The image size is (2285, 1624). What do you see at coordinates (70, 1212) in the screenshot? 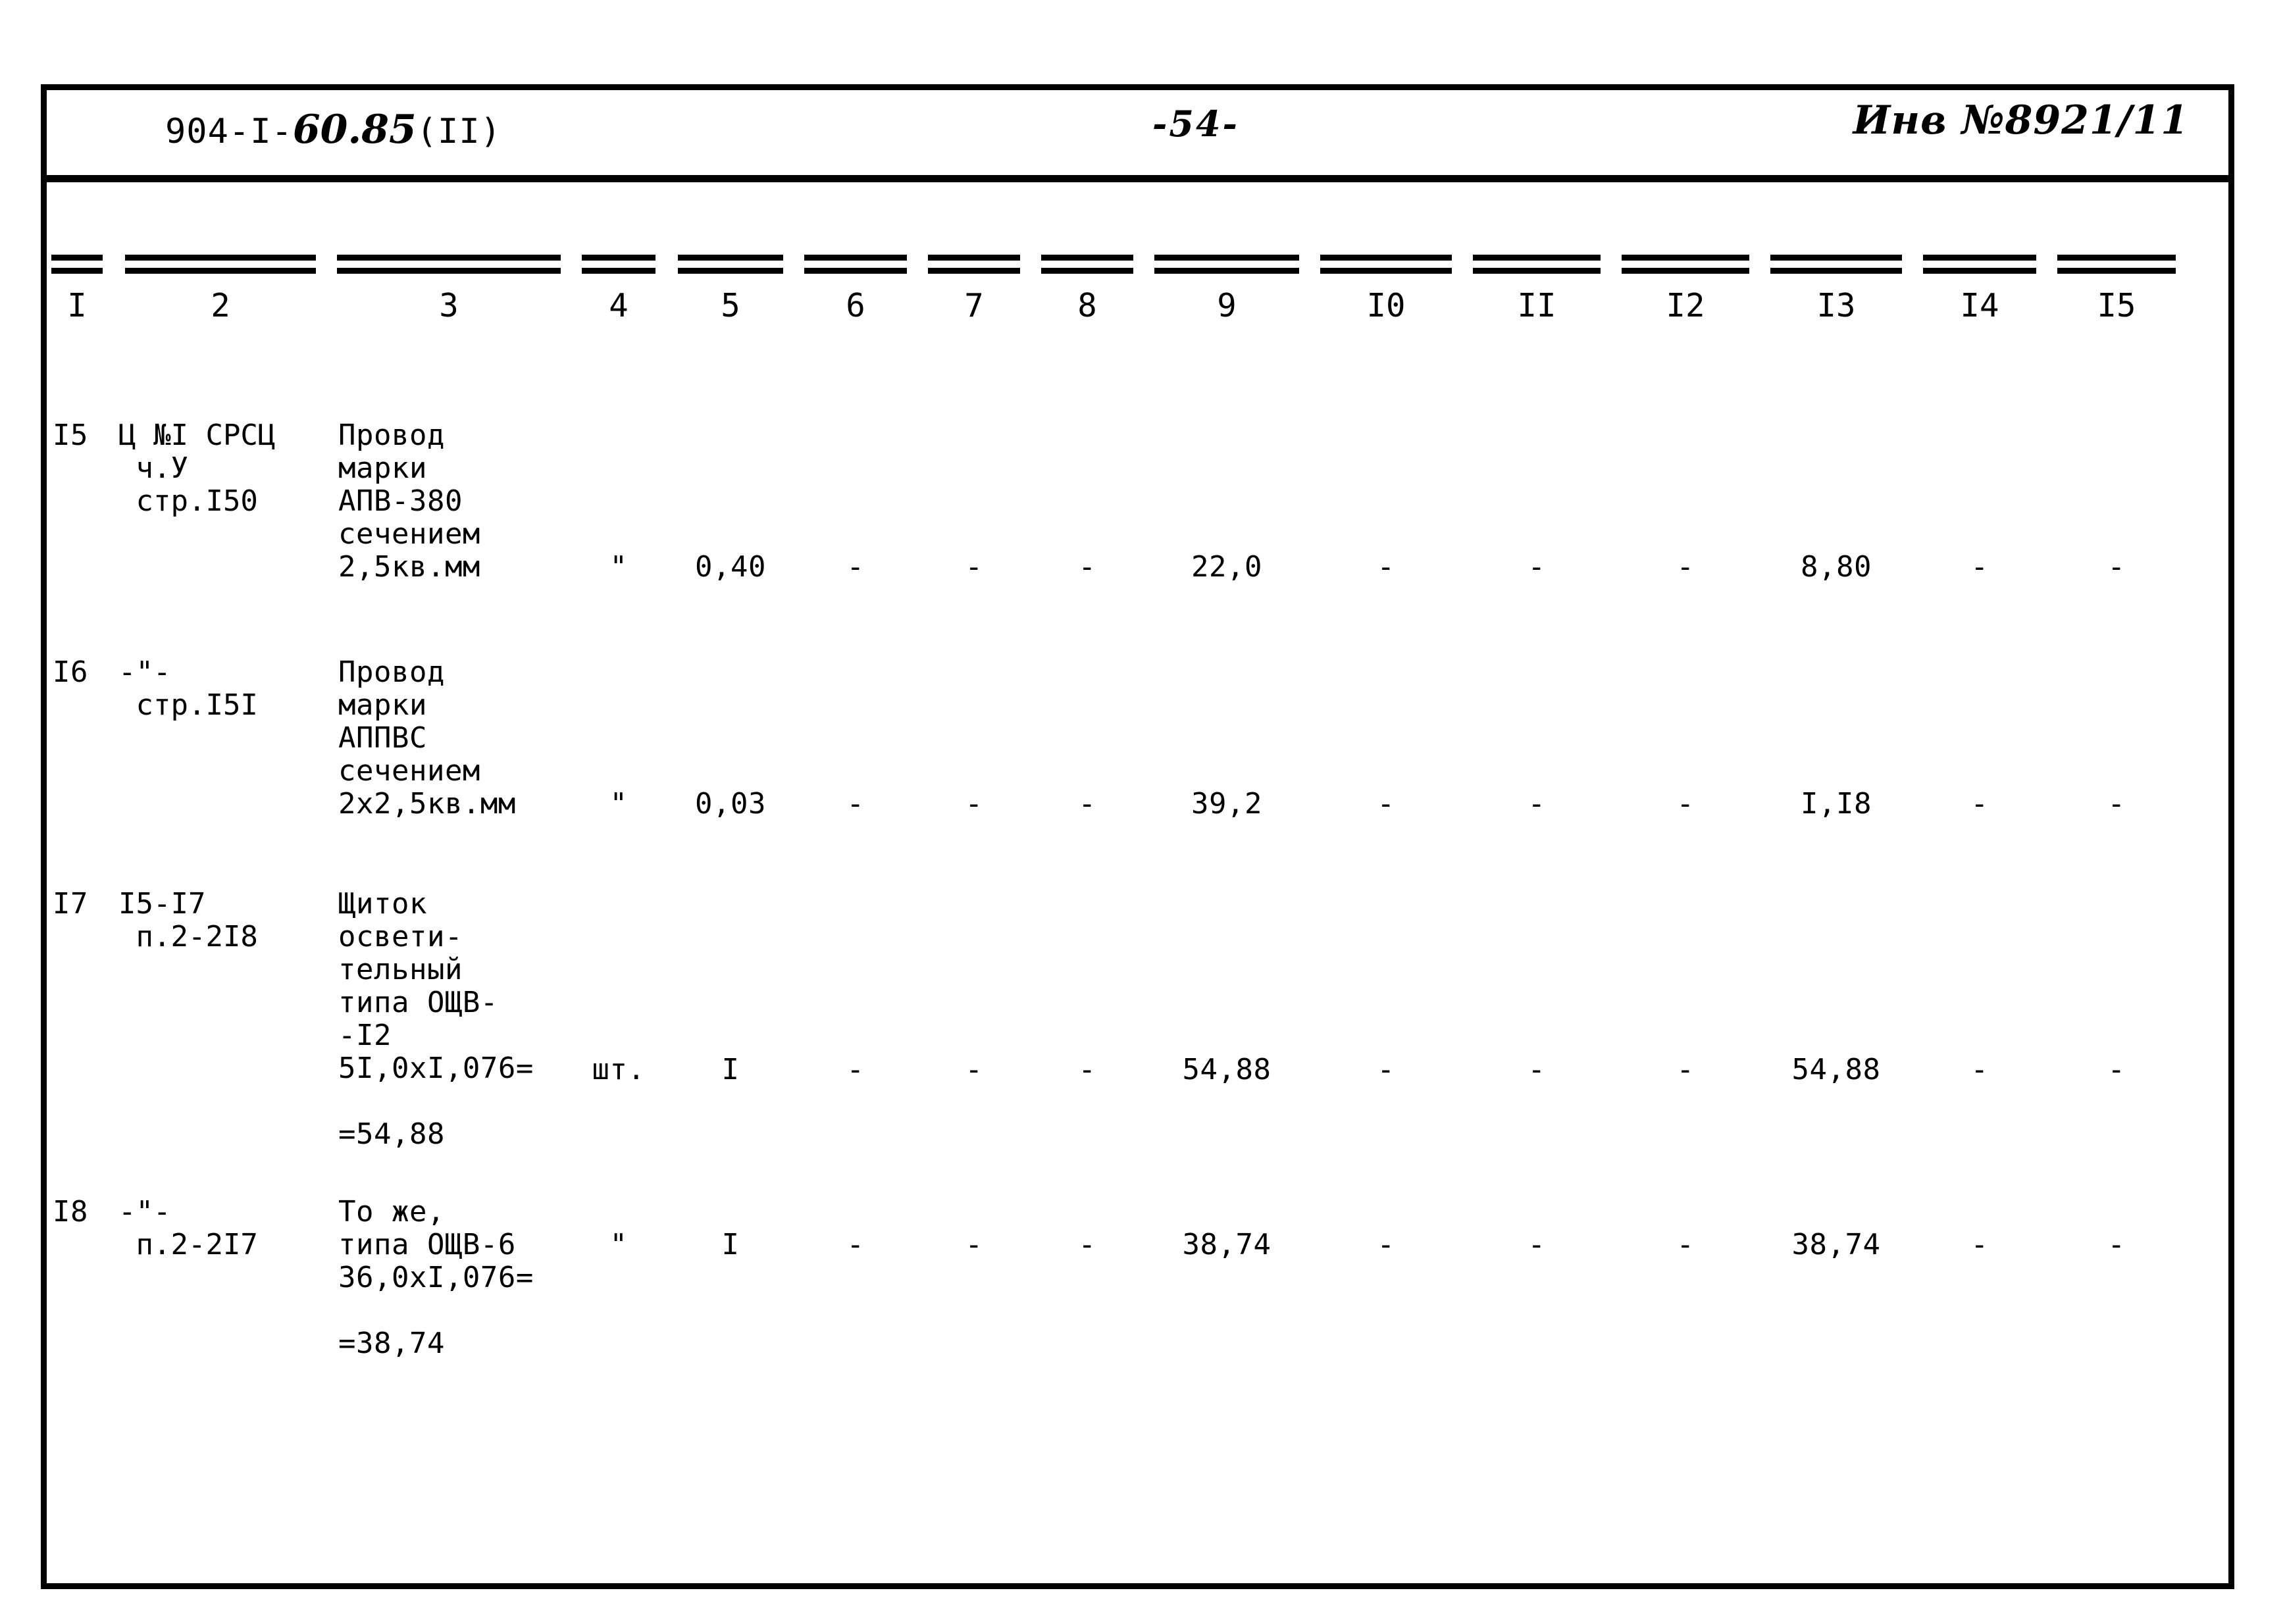
I see `row-position: I8` at bounding box center [70, 1212].